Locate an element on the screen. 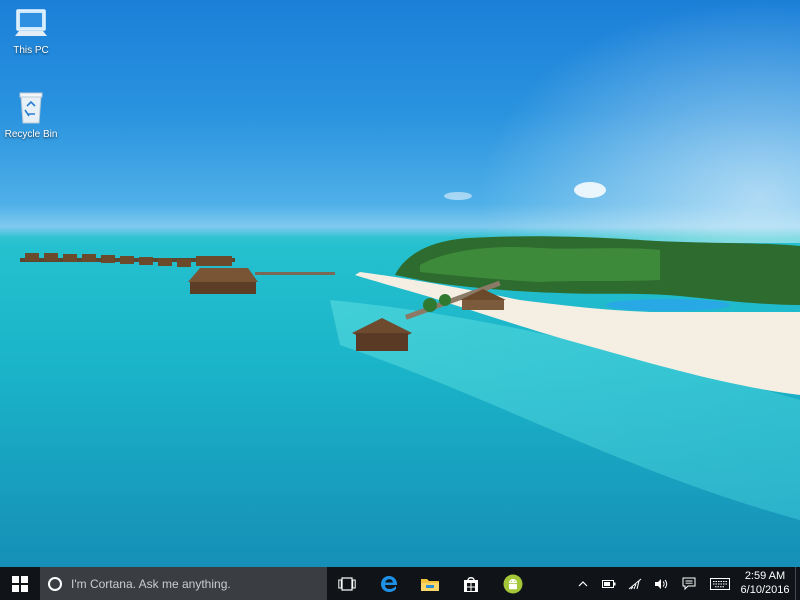  android-icon is located at coordinates (513, 583).